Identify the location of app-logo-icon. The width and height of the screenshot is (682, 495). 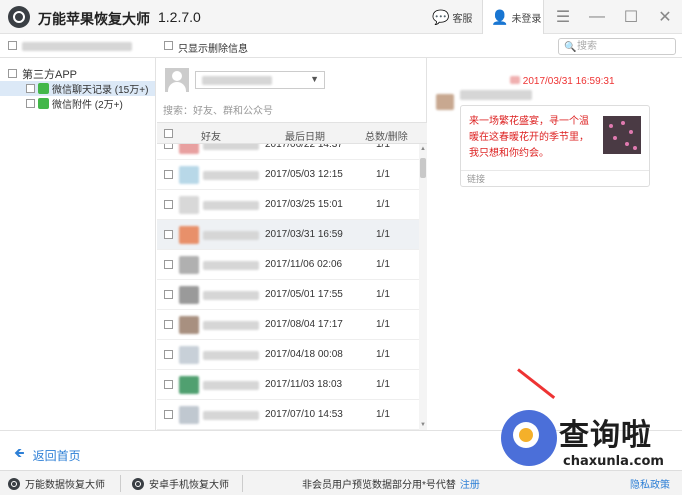
(19, 17).